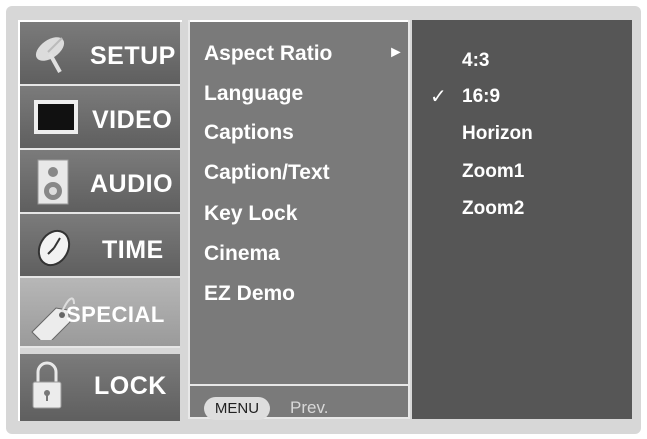 The image size is (647, 439). What do you see at coordinates (130, 386) in the screenshot?
I see `category-label: LOCK` at bounding box center [130, 386].